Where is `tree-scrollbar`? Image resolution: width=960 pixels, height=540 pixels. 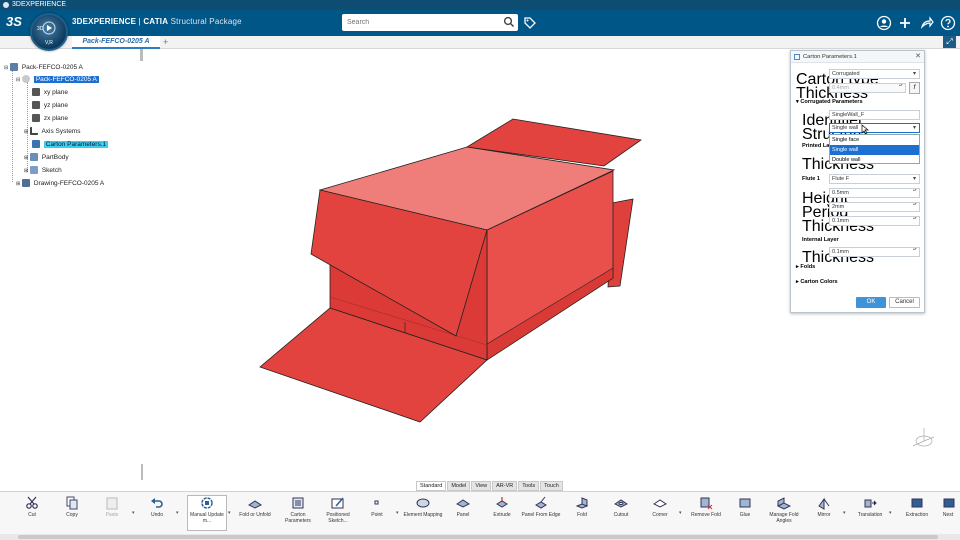 tree-scrollbar is located at coordinates (141, 55).